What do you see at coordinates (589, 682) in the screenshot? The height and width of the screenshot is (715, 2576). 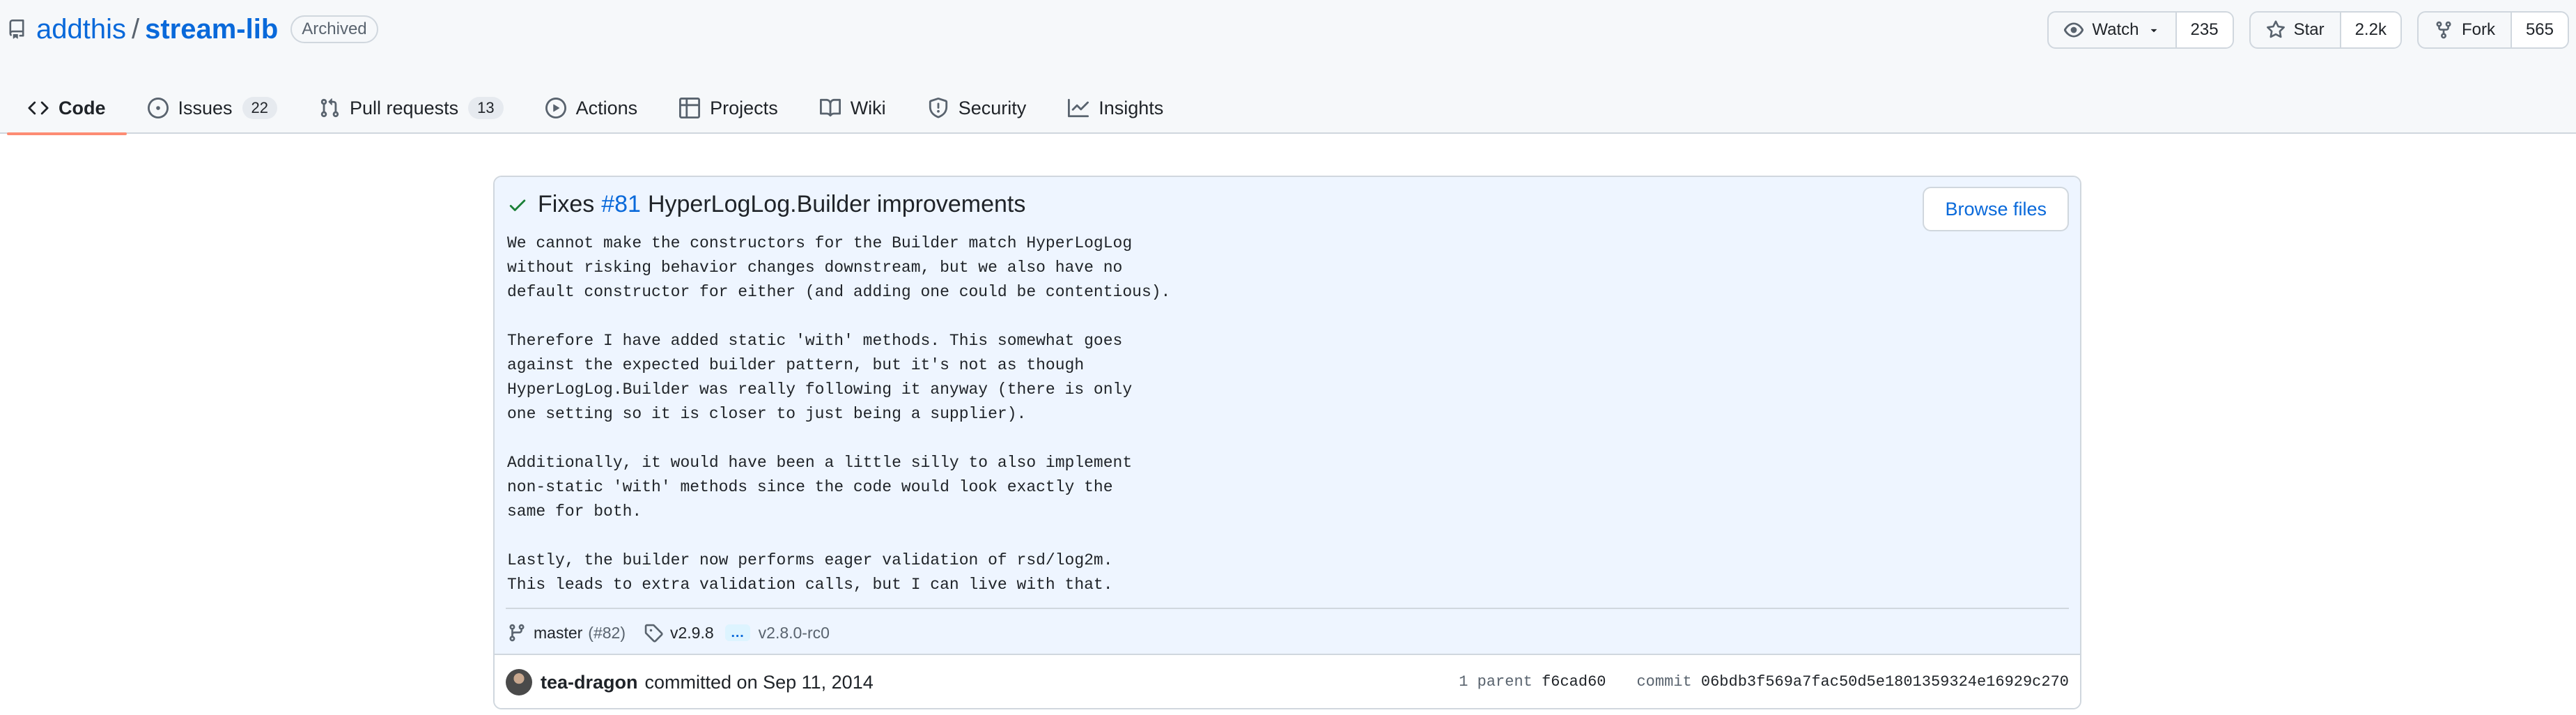 I see `author-link: tea-dragon` at bounding box center [589, 682].